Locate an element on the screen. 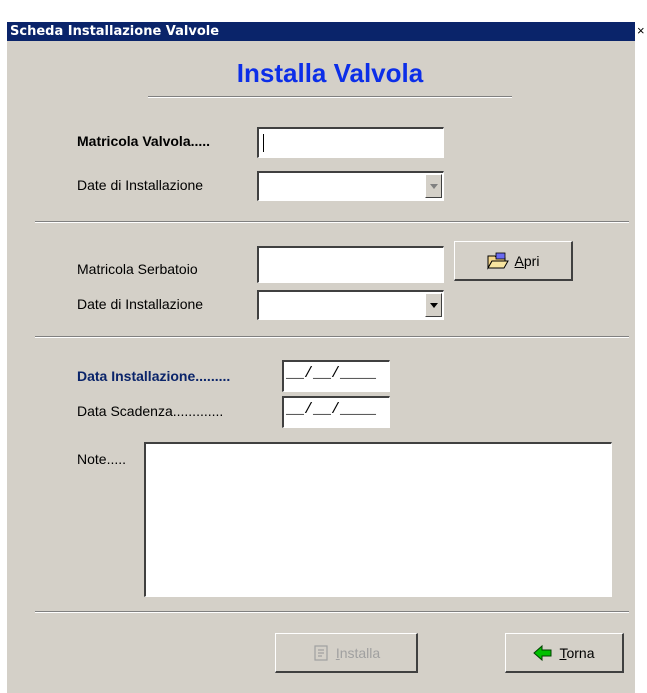 Image resolution: width=647 pixels, height=693 pixels. matricola-serbatoio-input is located at coordinates (350, 264).